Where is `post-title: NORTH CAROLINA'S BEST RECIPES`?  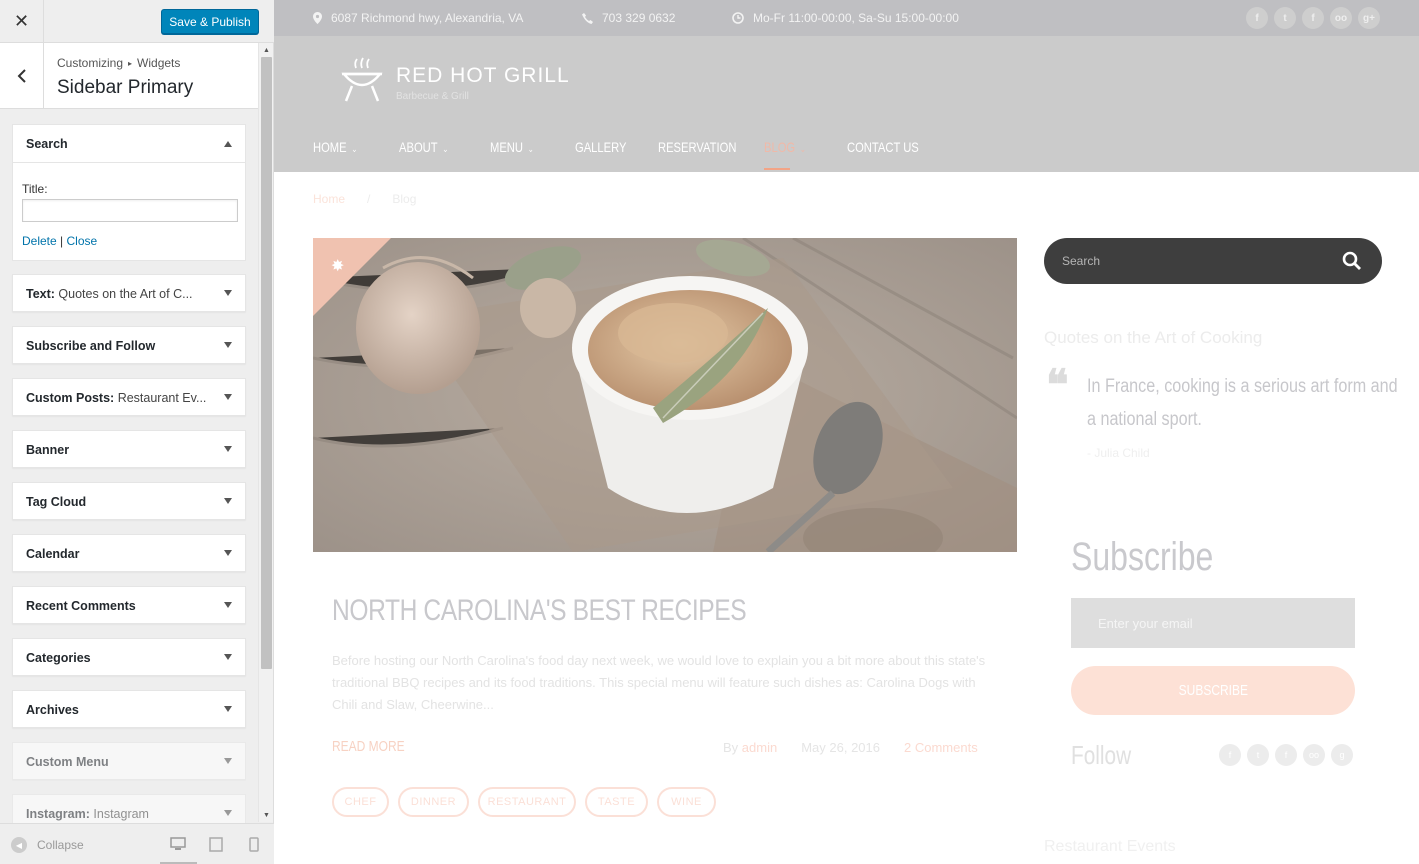 post-title: NORTH CAROLINA'S BEST RECIPES is located at coordinates (539, 611).